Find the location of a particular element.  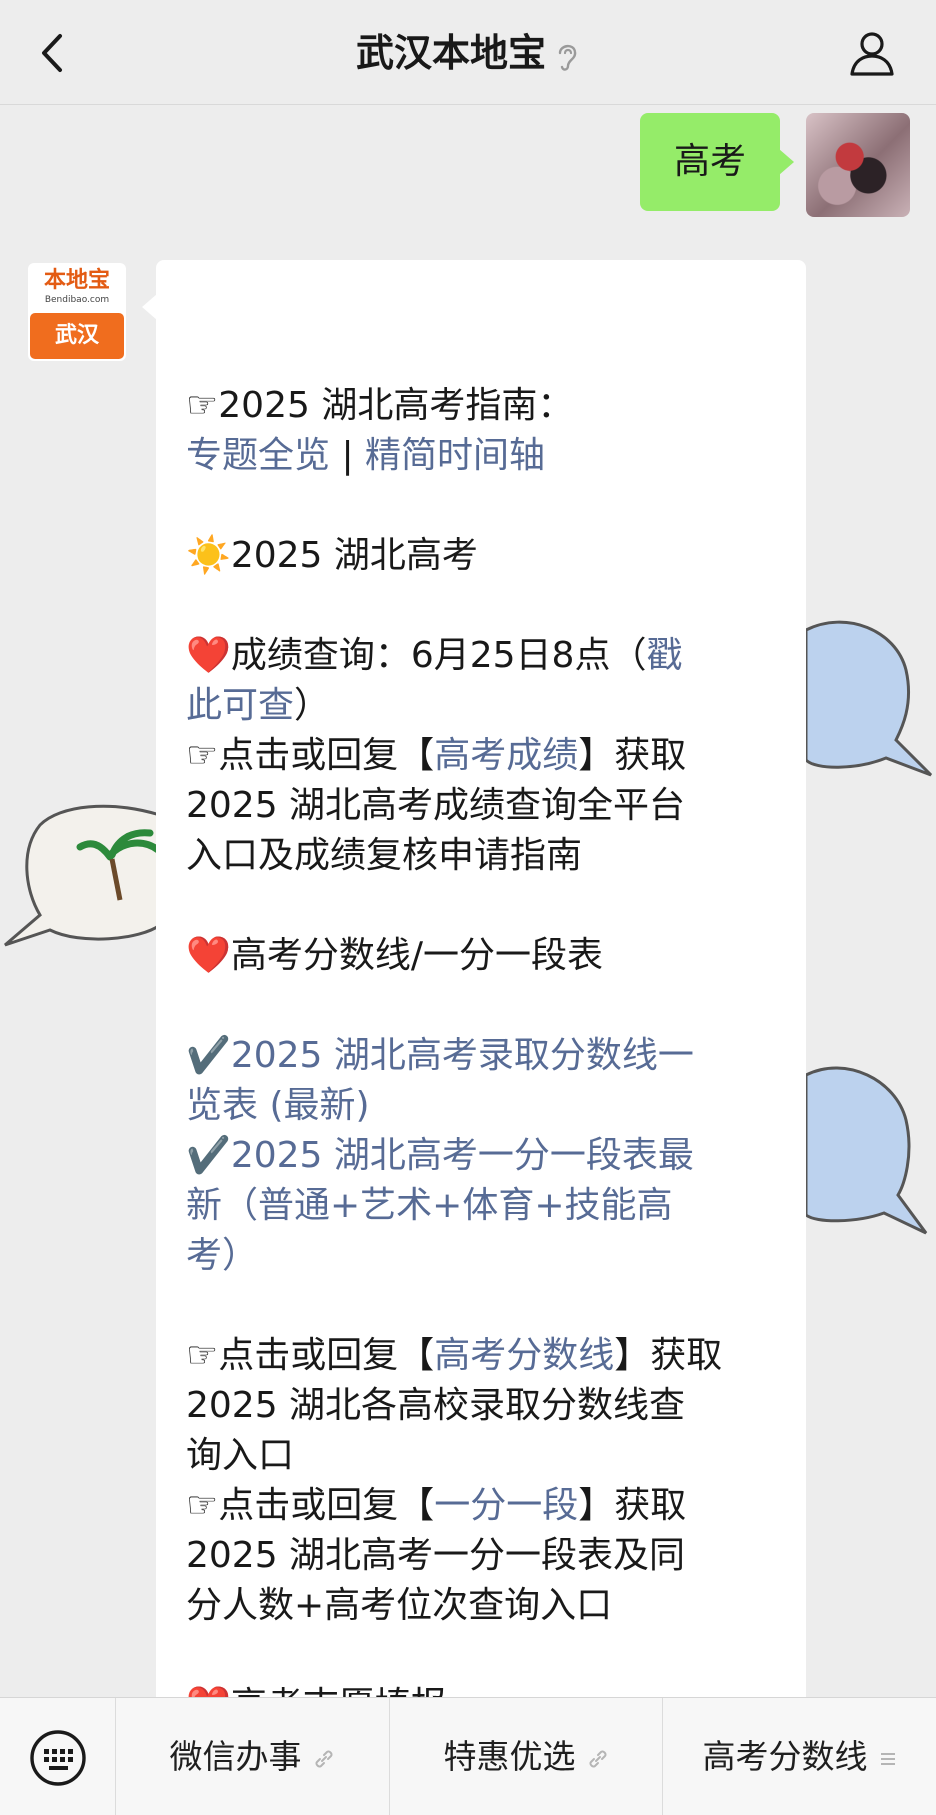

bottom-menu-bar: 微信办事 特惠优选 高考分数线 is located at coordinates (468, 1756).